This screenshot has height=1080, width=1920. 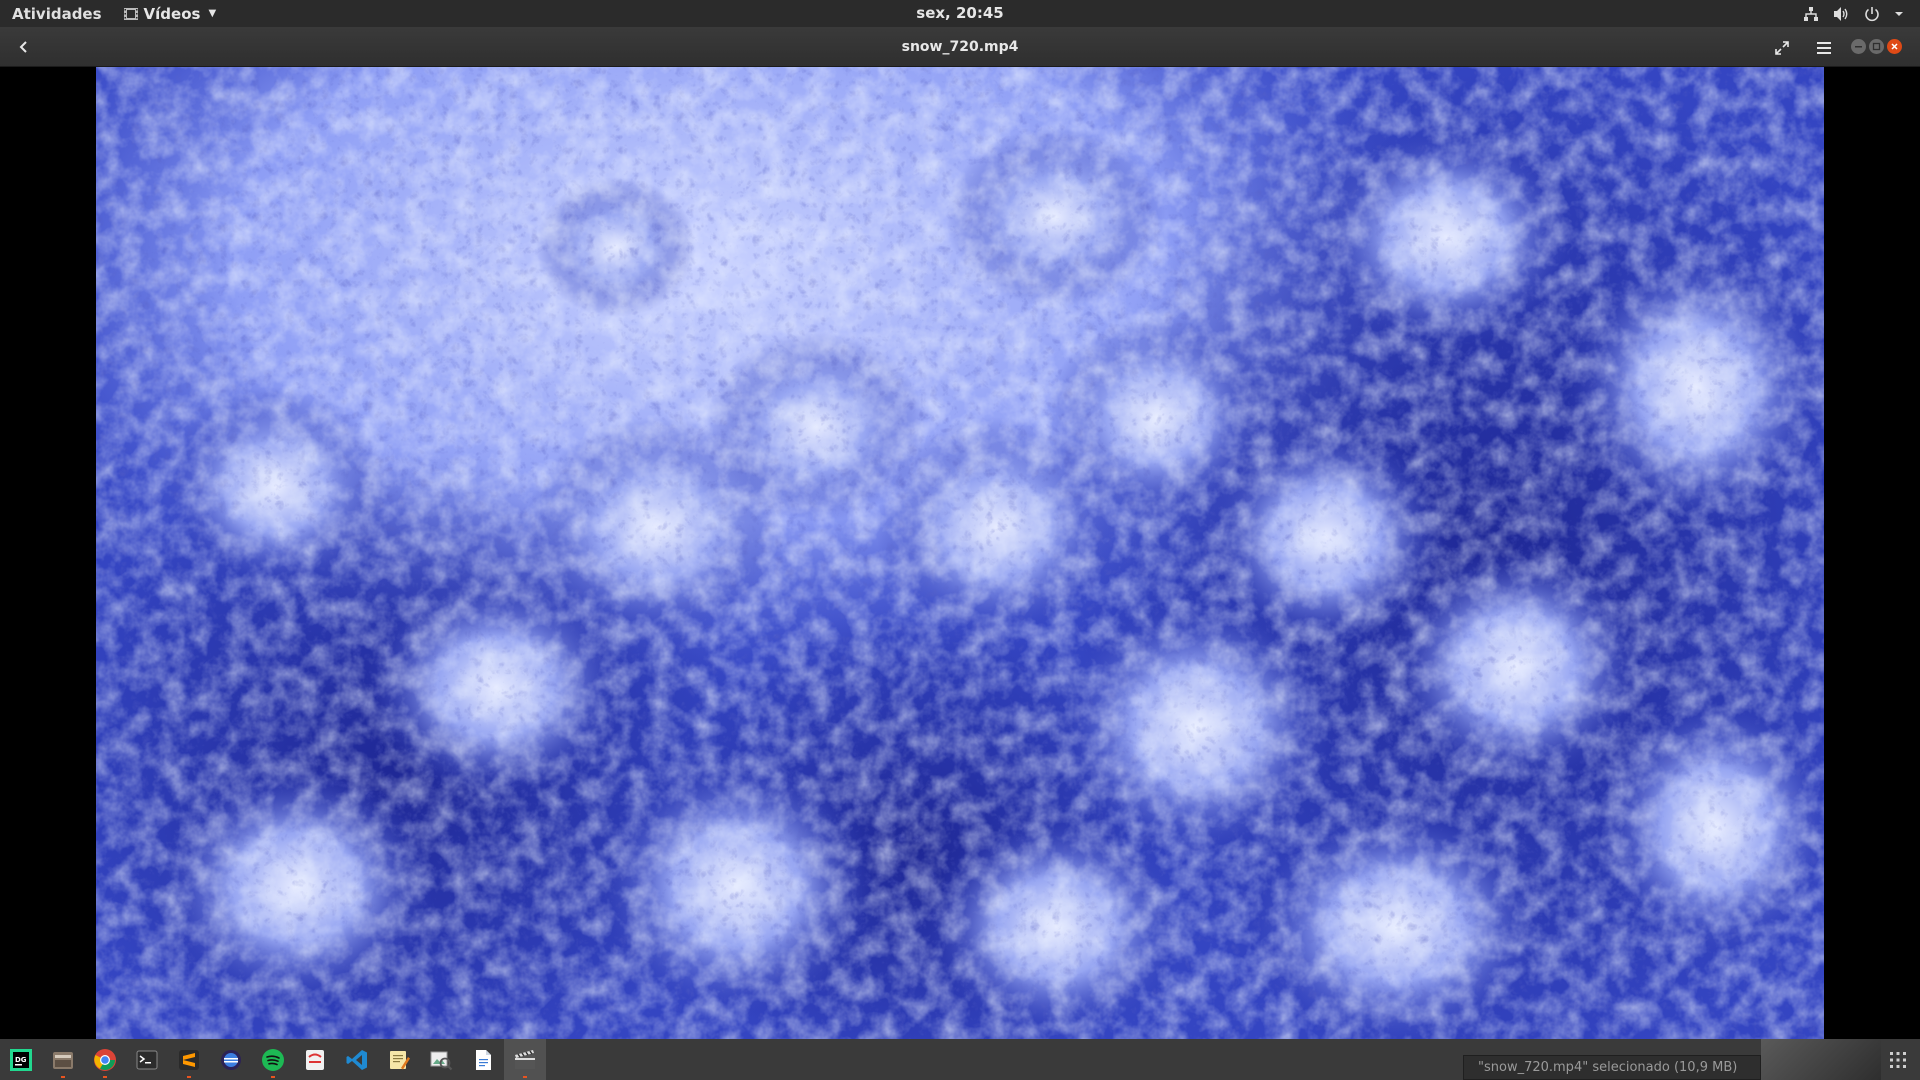 I want to click on back-icon, so click(x=23, y=47).